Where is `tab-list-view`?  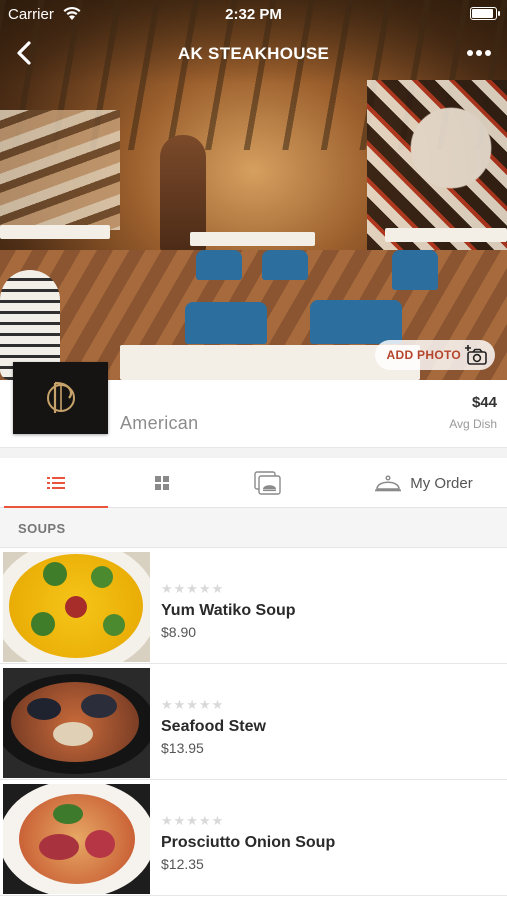
tab-list-view is located at coordinates (56, 483).